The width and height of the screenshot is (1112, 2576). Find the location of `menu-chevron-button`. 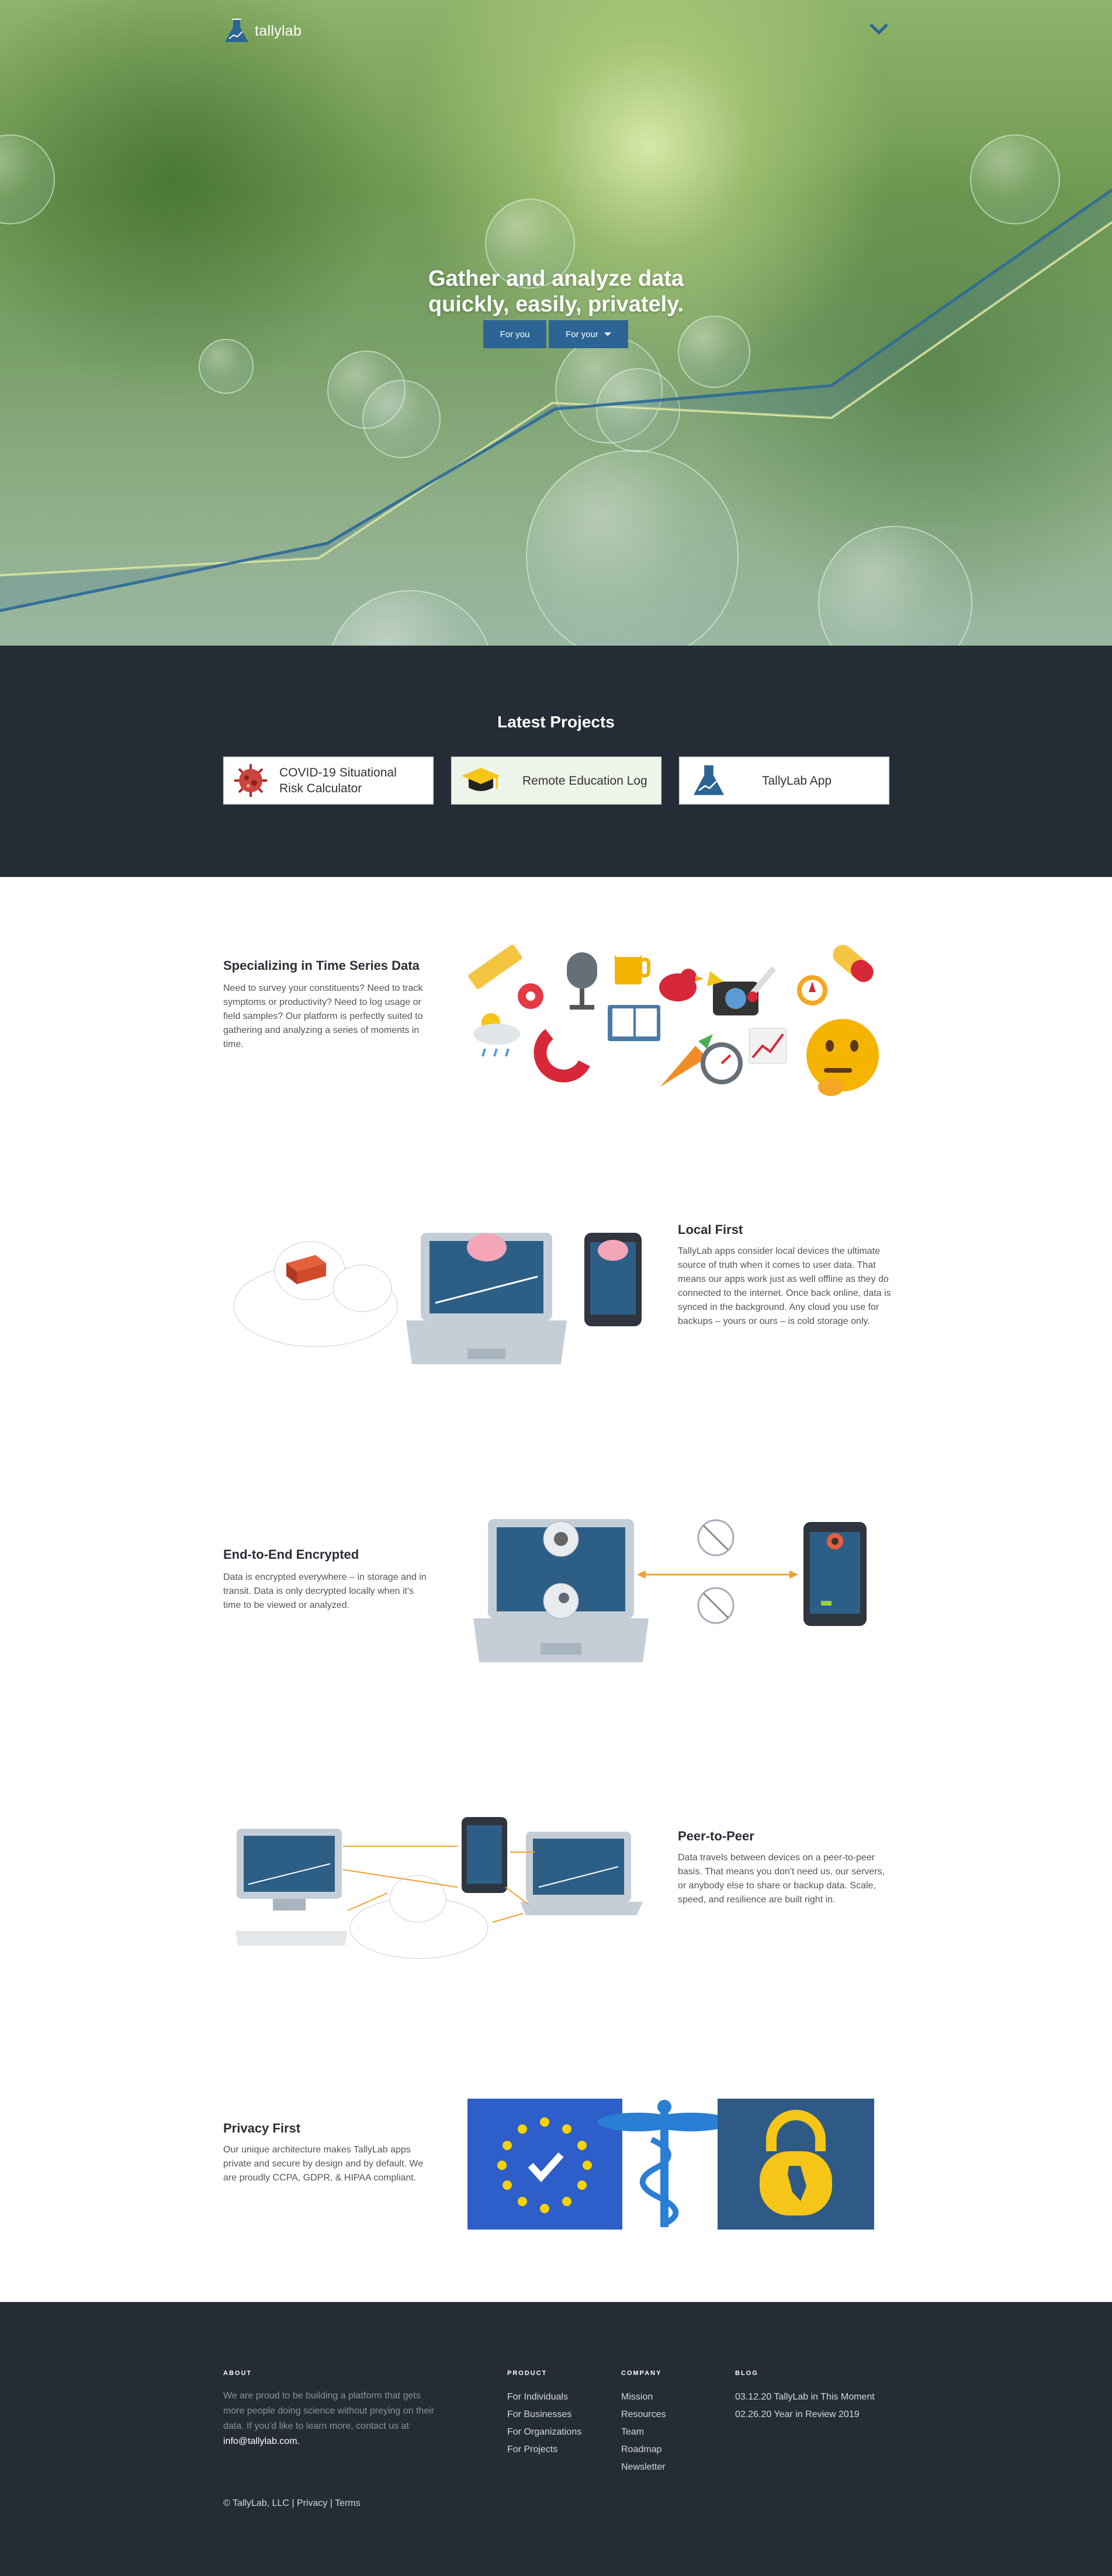

menu-chevron-button is located at coordinates (879, 29).